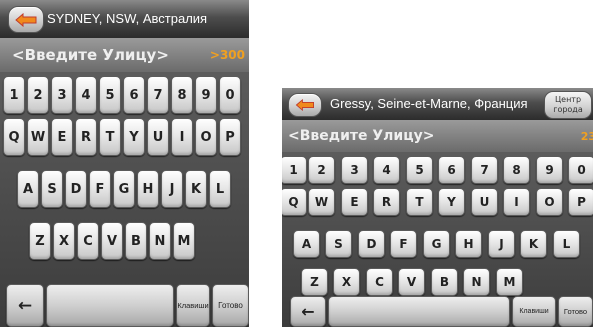 Image resolution: width=593 pixels, height=327 pixels. I want to click on result-count: 23, so click(586, 136).